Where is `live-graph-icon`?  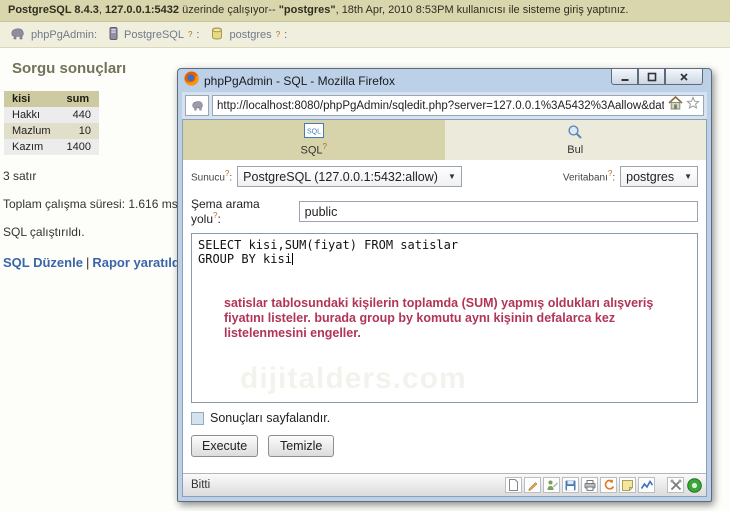
live-graph-icon is located at coordinates (646, 485).